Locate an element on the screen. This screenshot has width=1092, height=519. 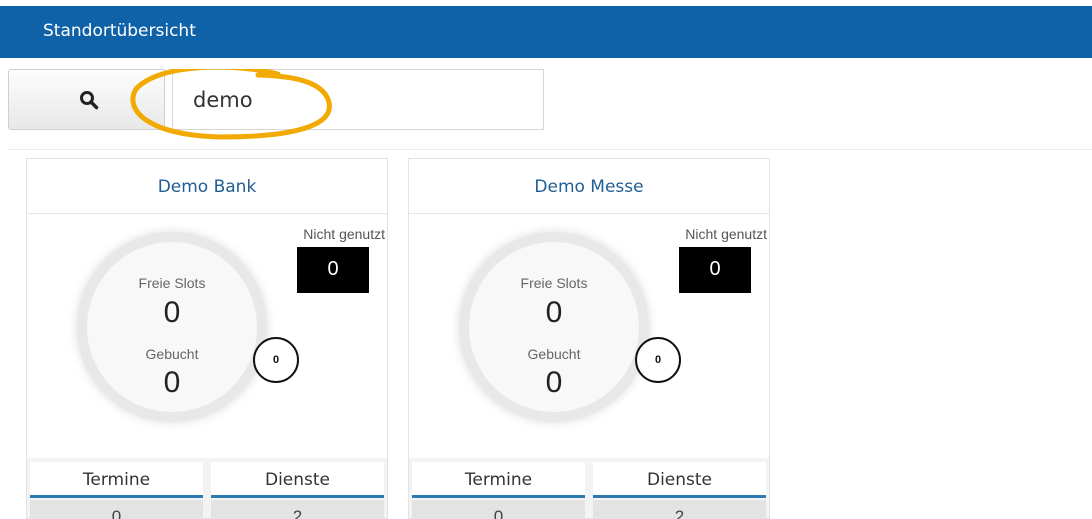
card-title: Demo Messe is located at coordinates (589, 186).